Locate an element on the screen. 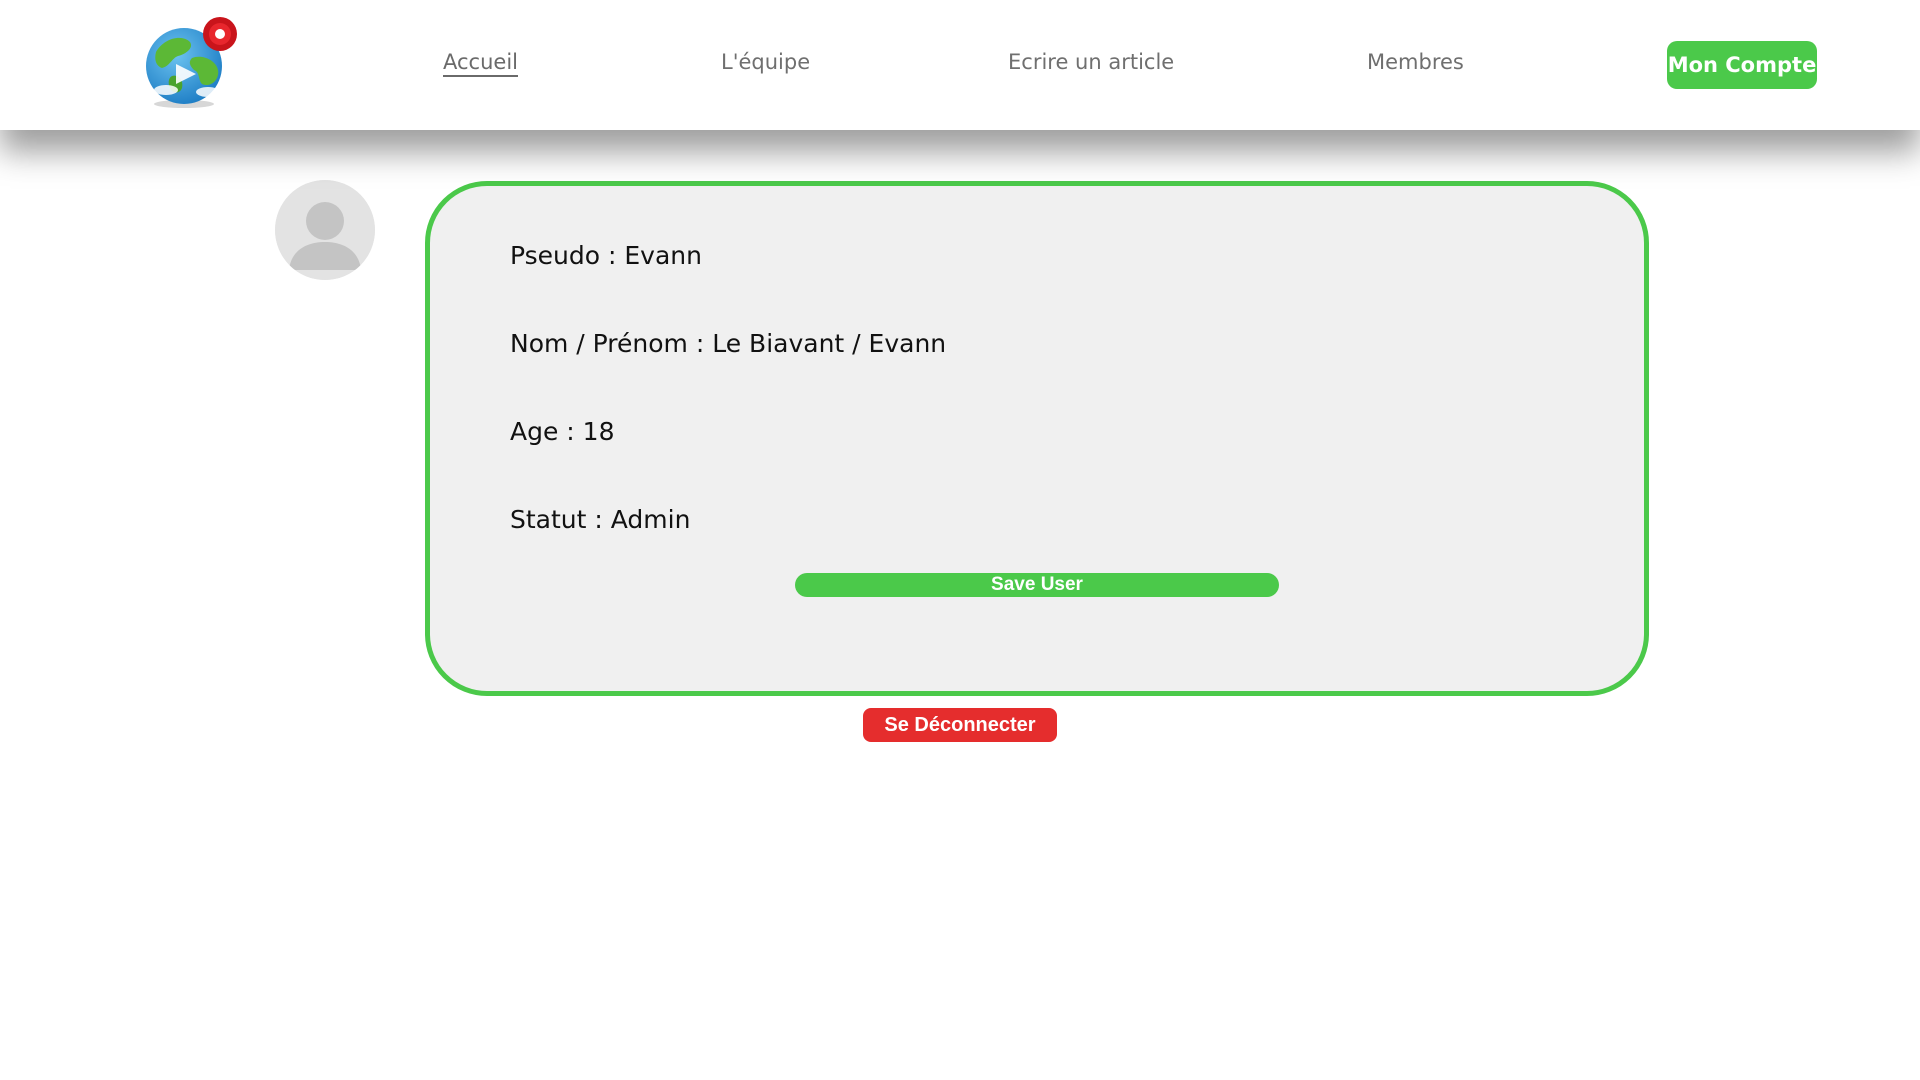 Image resolution: width=1920 pixels, height=1080 pixels. nav-link-membres: Membres is located at coordinates (1415, 62).